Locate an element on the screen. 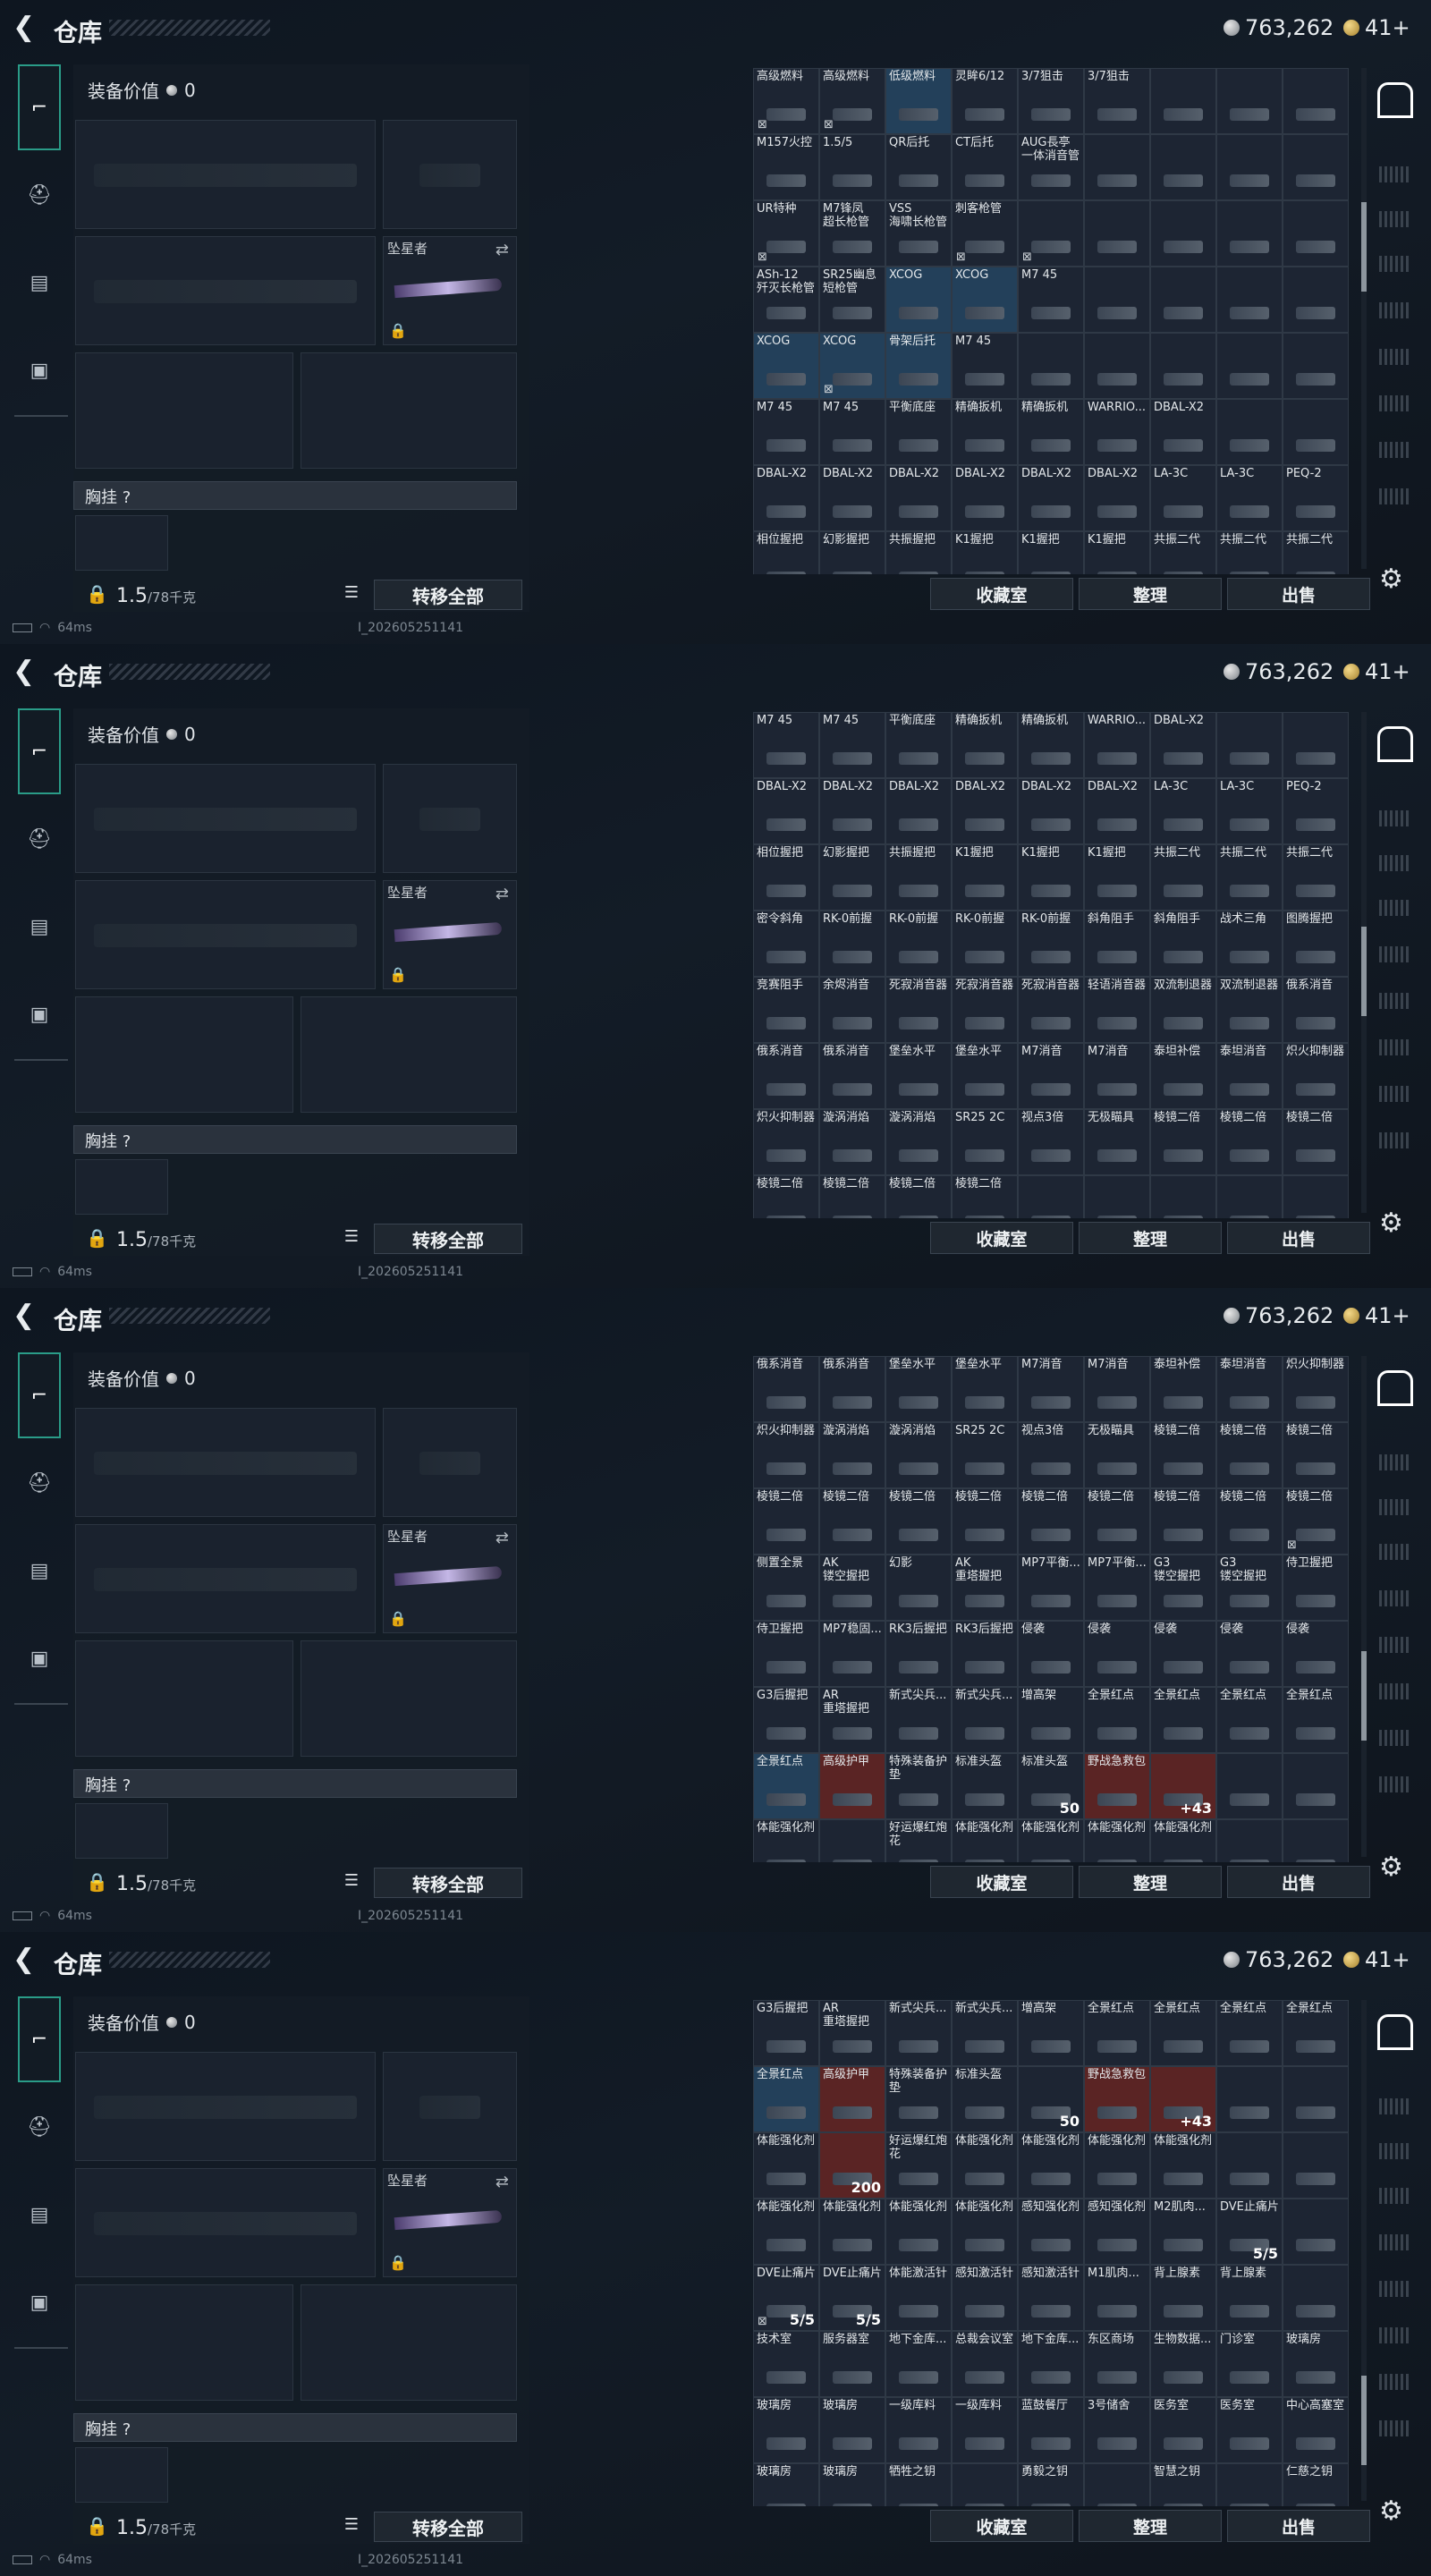  item-cell: 余烬消音 is located at coordinates (852, 1010).